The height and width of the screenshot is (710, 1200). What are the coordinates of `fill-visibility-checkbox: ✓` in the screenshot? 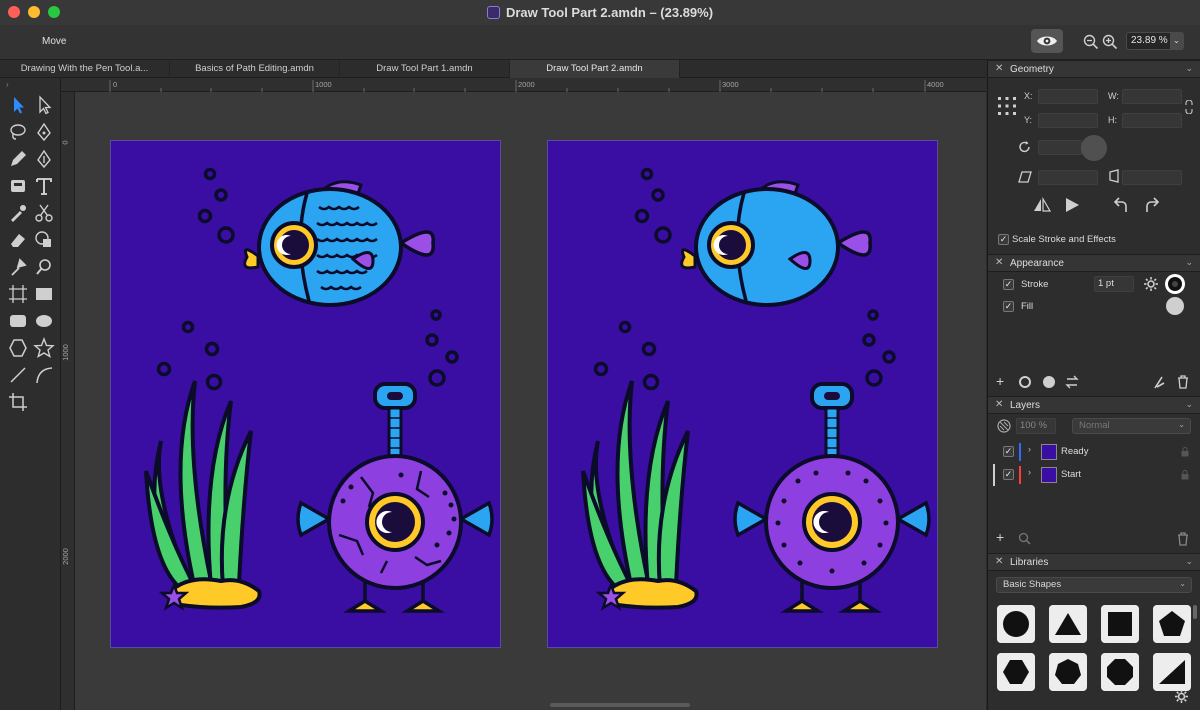 It's located at (1008, 306).